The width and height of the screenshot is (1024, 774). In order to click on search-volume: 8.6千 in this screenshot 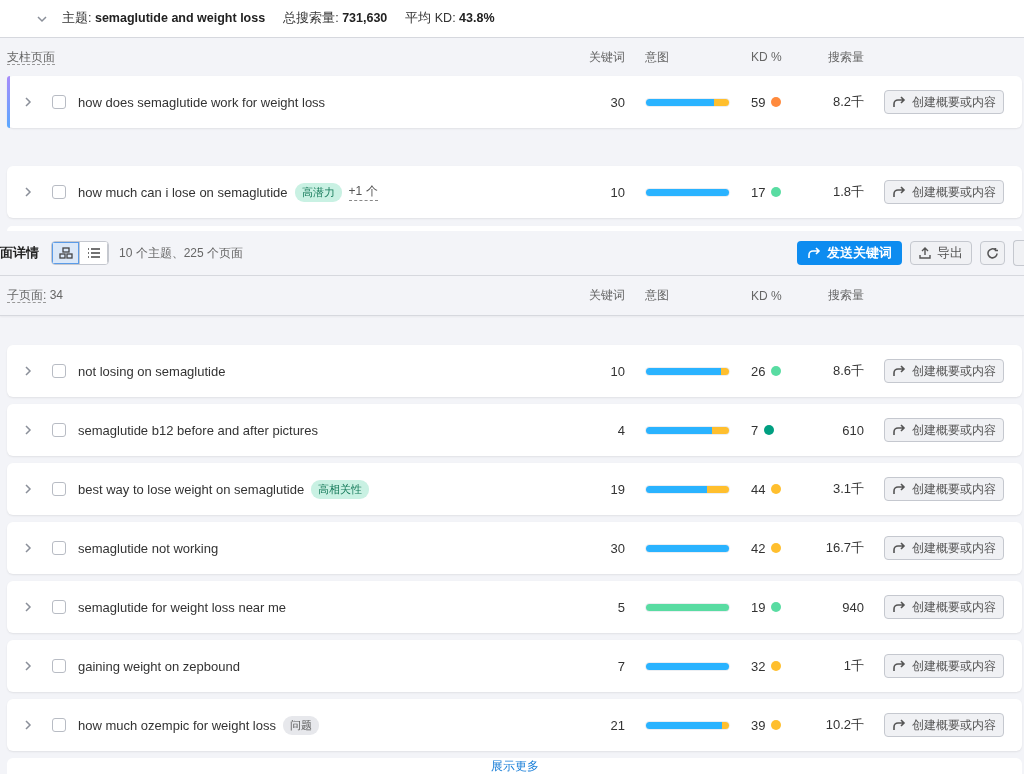, I will do `click(847, 371)`.